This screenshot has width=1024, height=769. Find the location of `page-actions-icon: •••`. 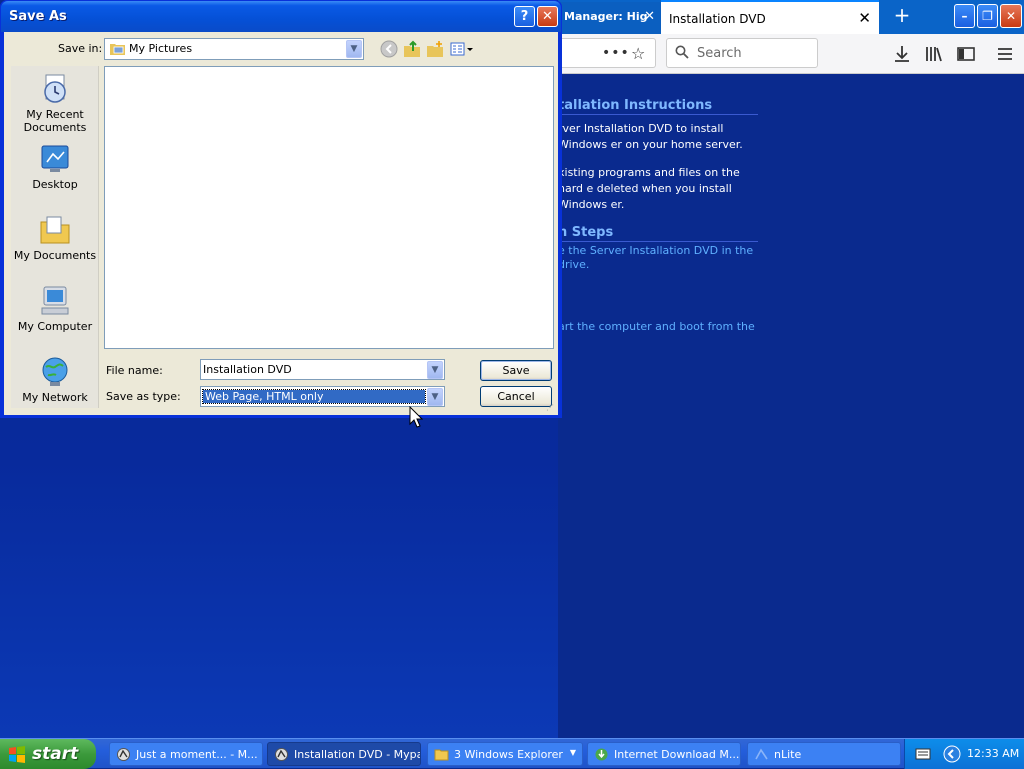

page-actions-icon: ••• is located at coordinates (616, 53).